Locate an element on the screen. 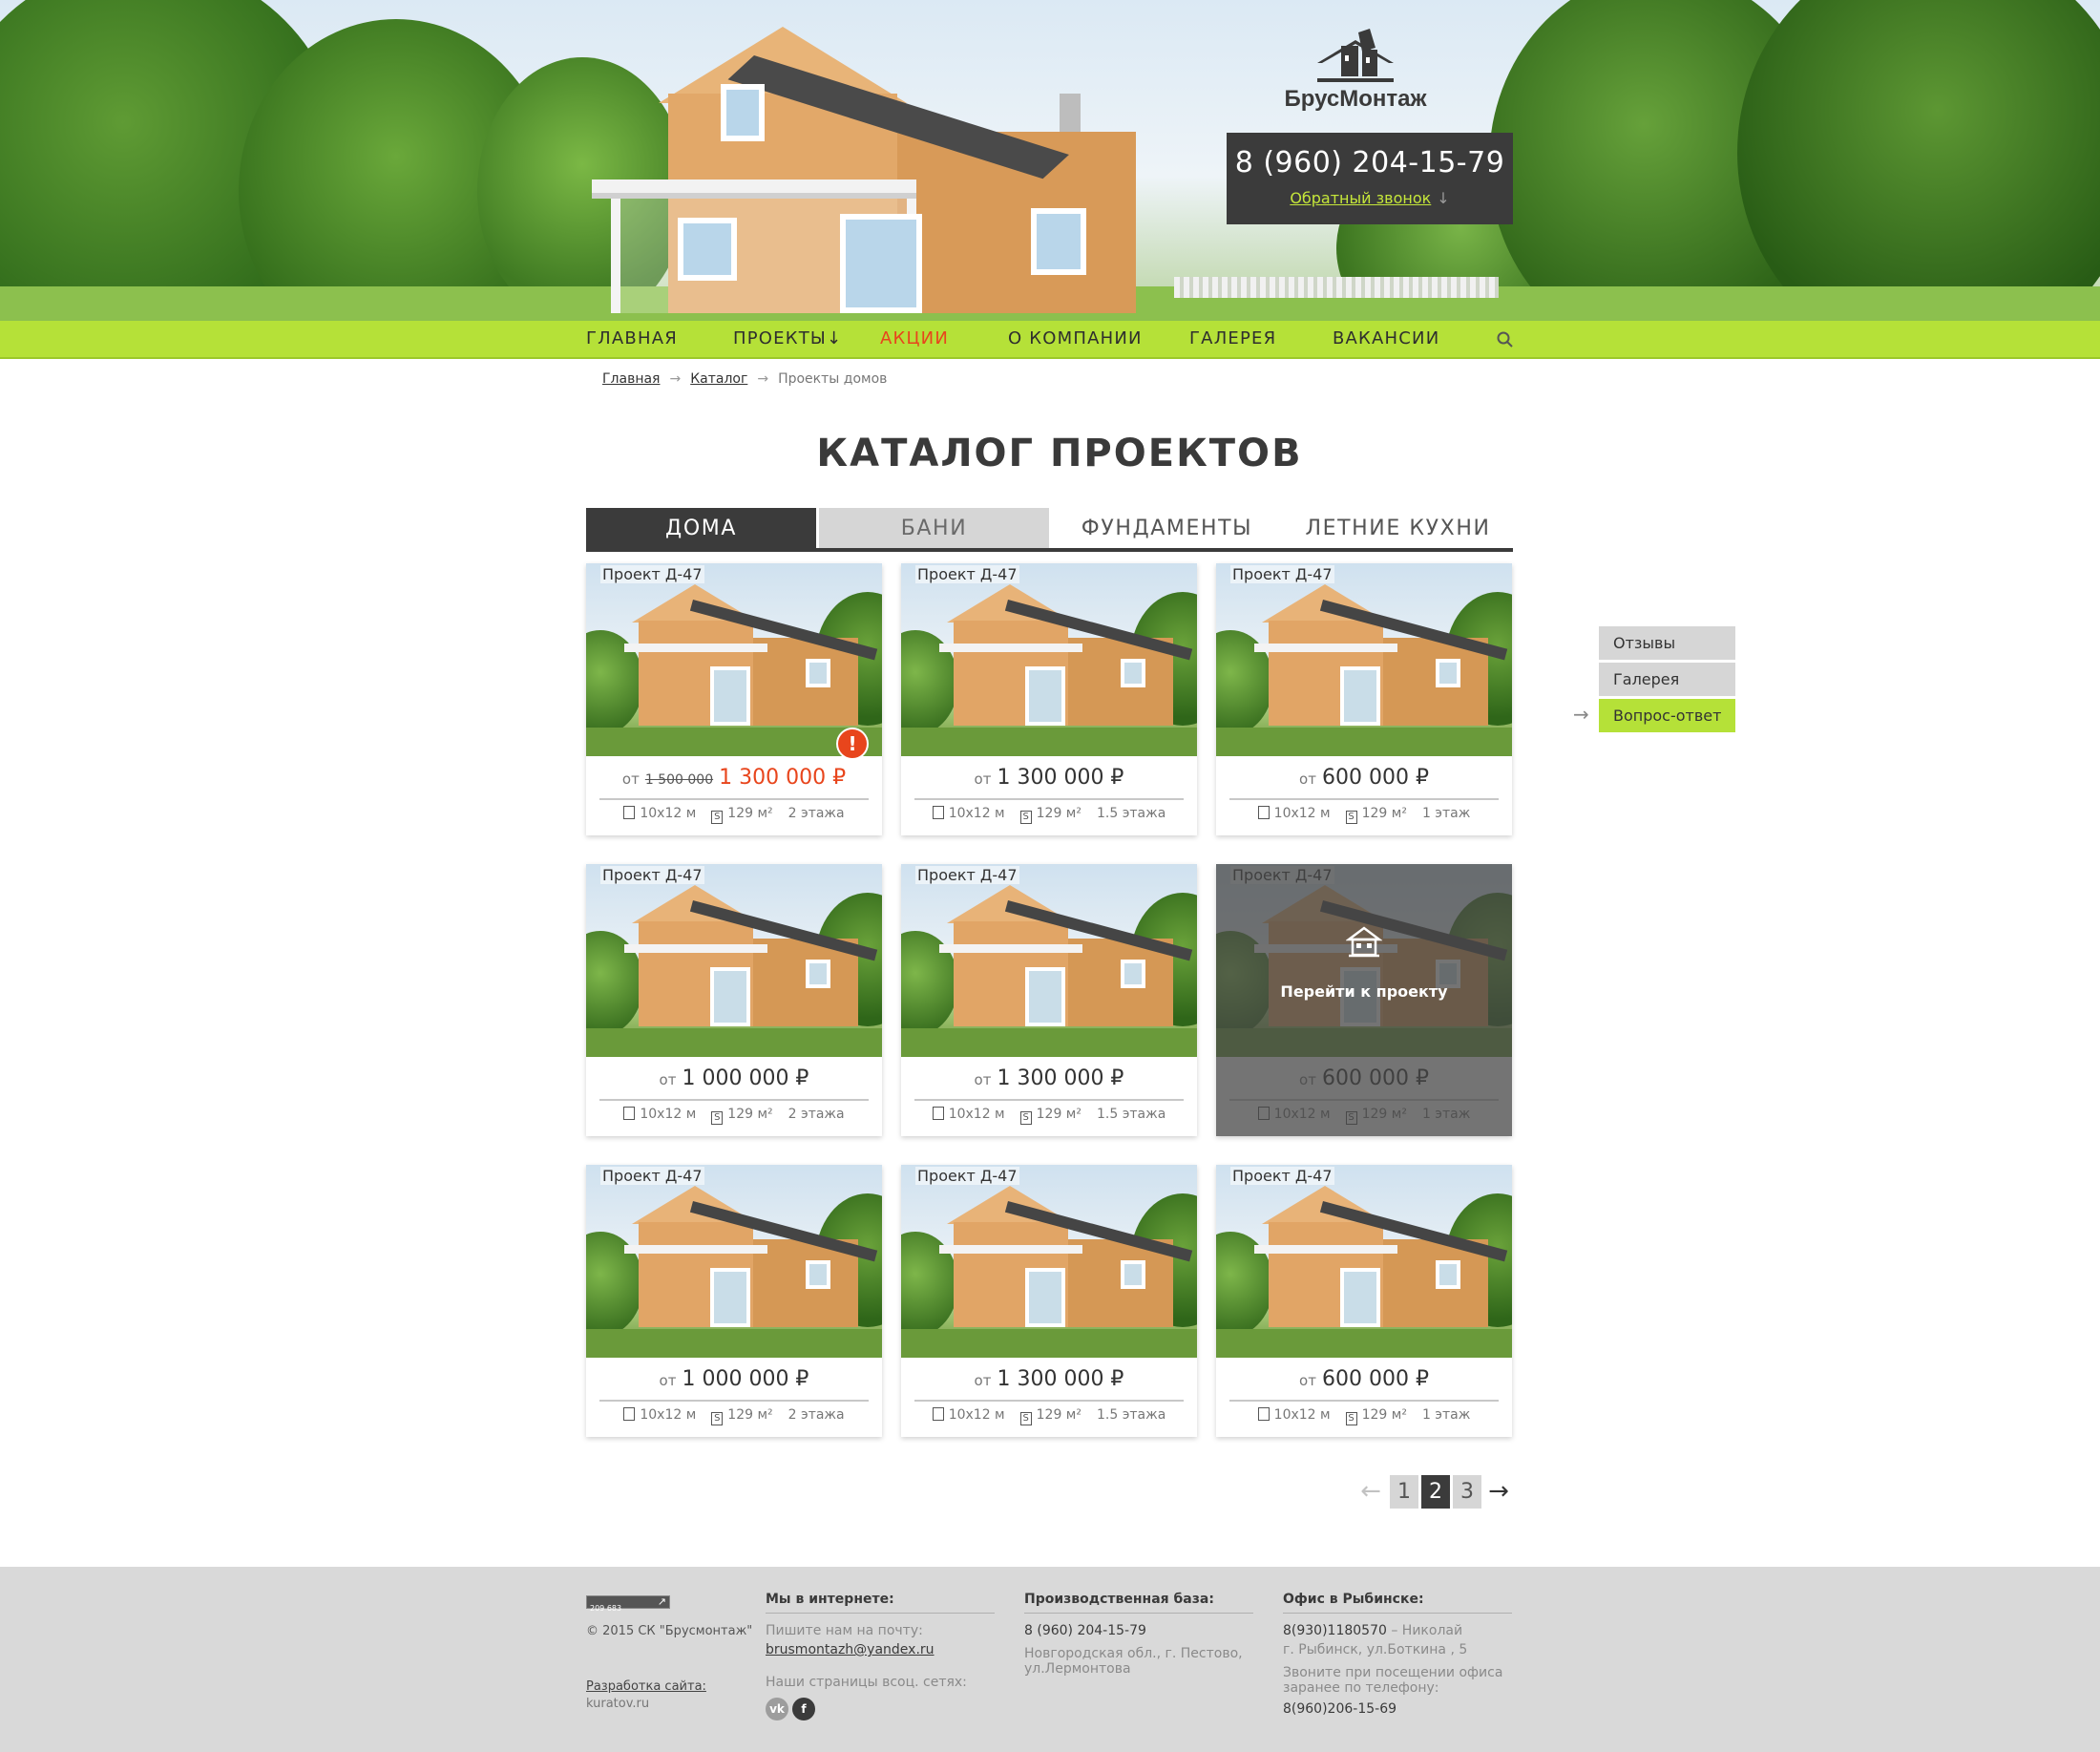  callback-link: Обратный звонок is located at coordinates (1361, 198).